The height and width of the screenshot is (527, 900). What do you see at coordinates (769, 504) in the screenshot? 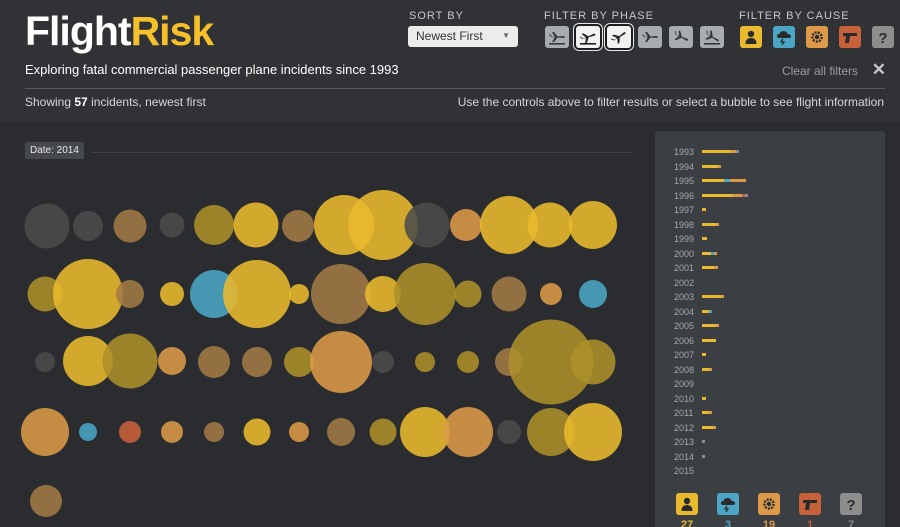
I see `gear-icon` at bounding box center [769, 504].